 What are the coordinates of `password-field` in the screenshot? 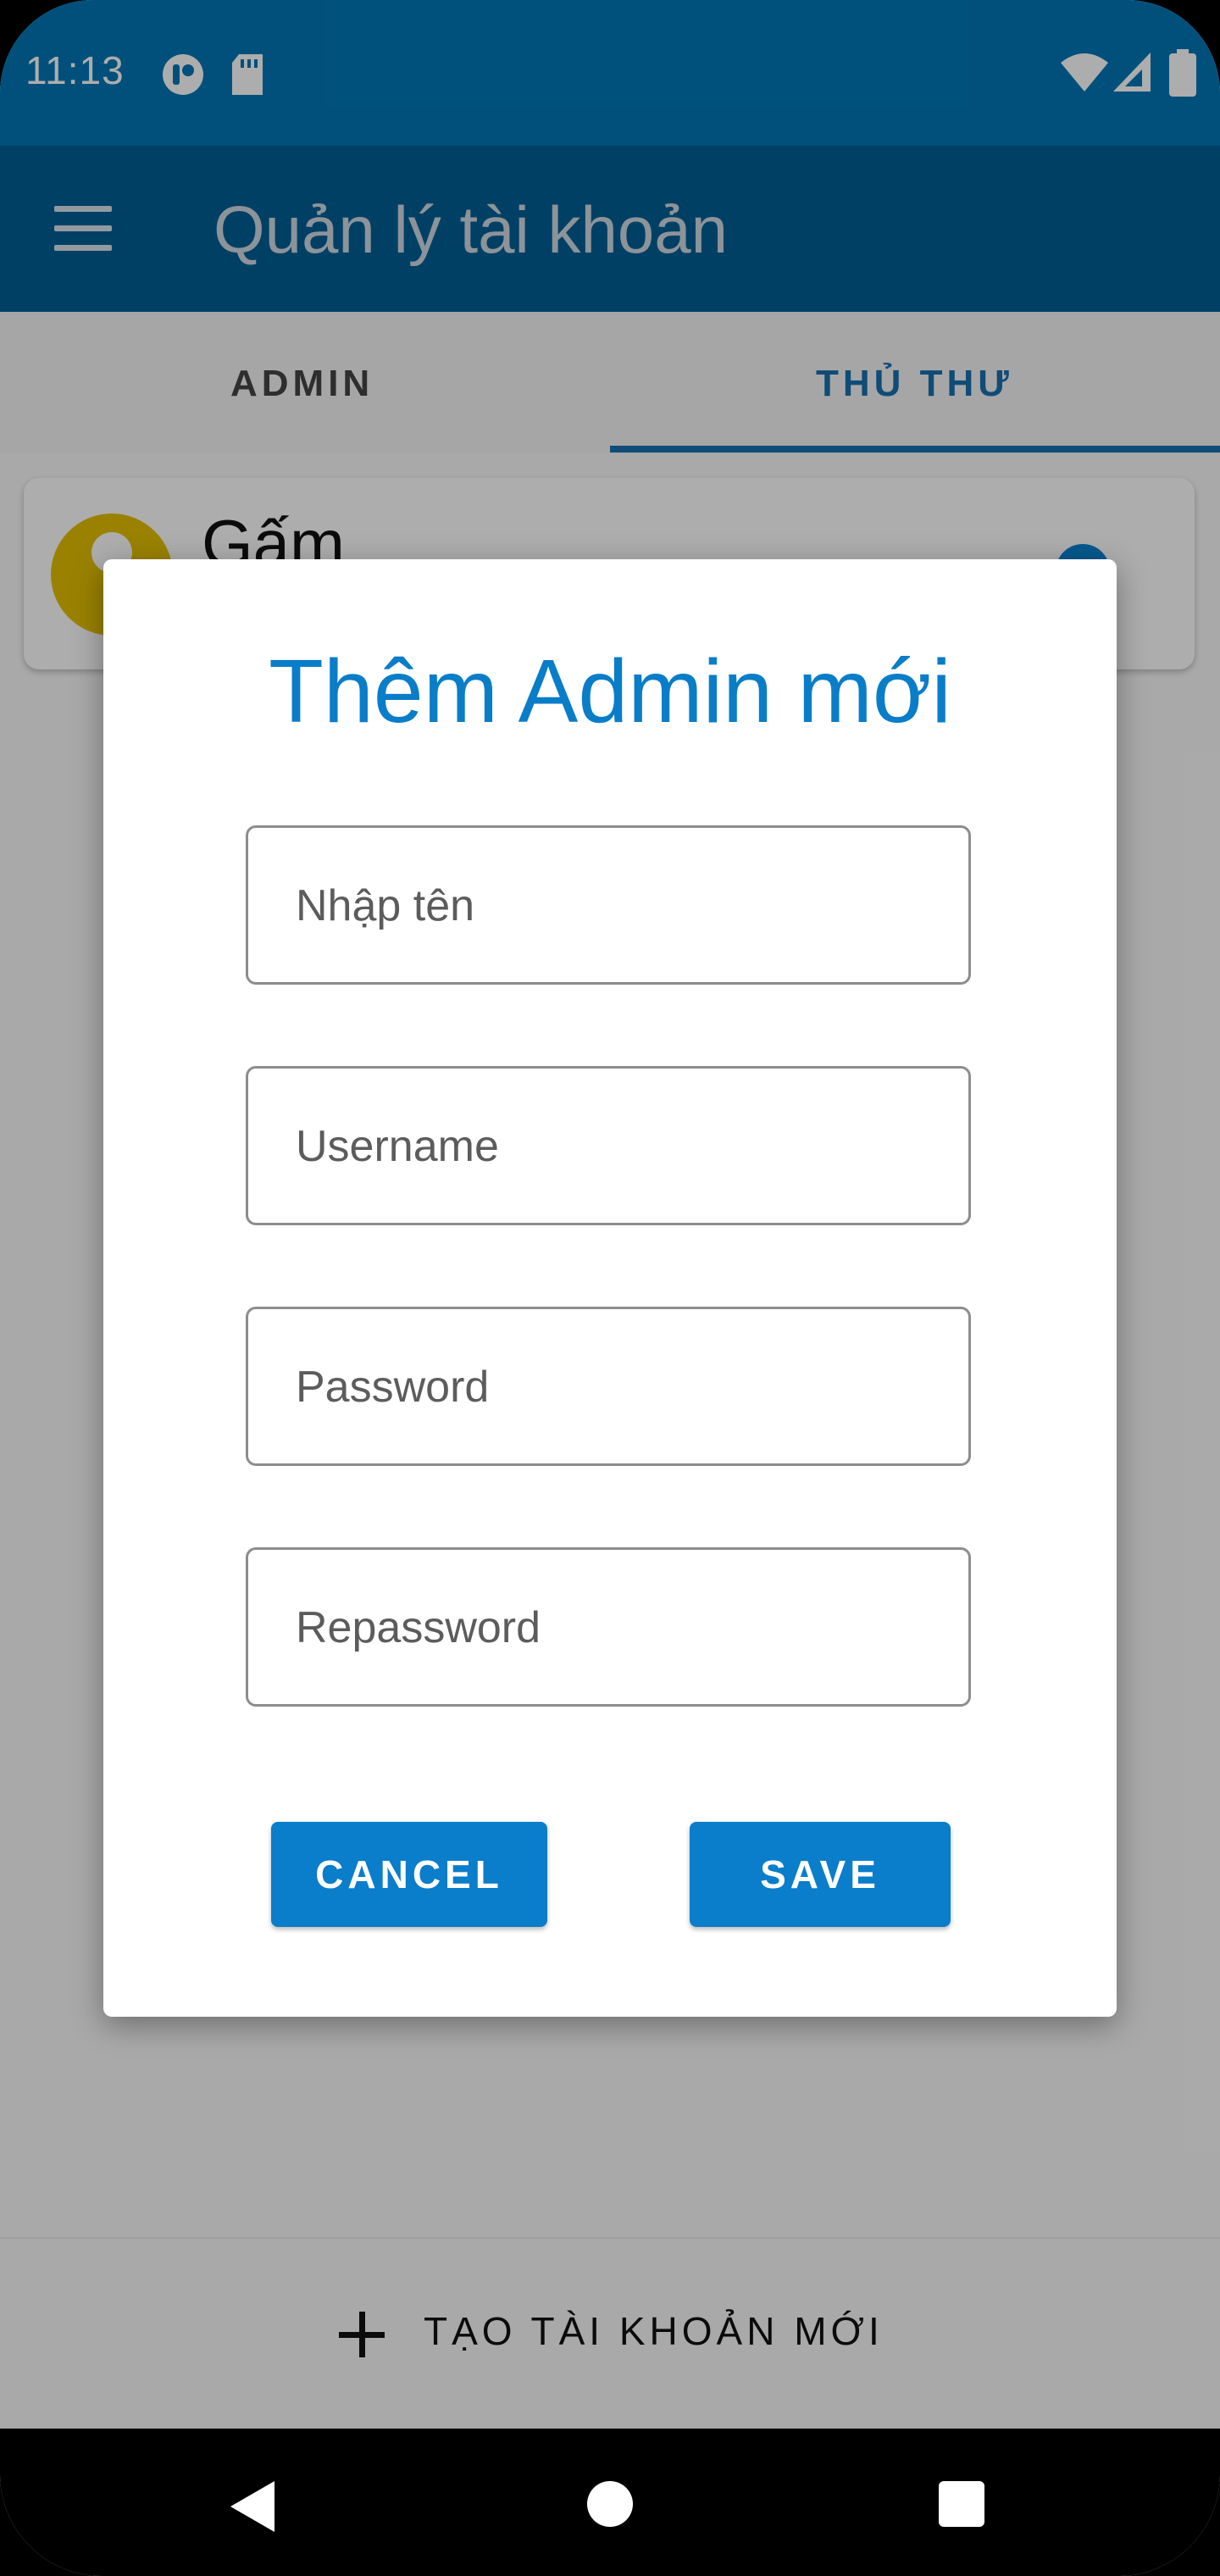 It's located at (608, 1386).